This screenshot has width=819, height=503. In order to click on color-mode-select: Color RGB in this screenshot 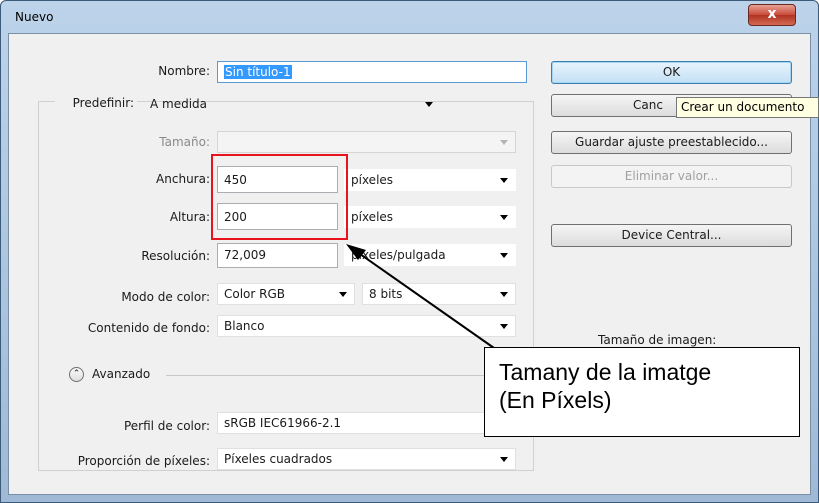, I will do `click(286, 294)`.